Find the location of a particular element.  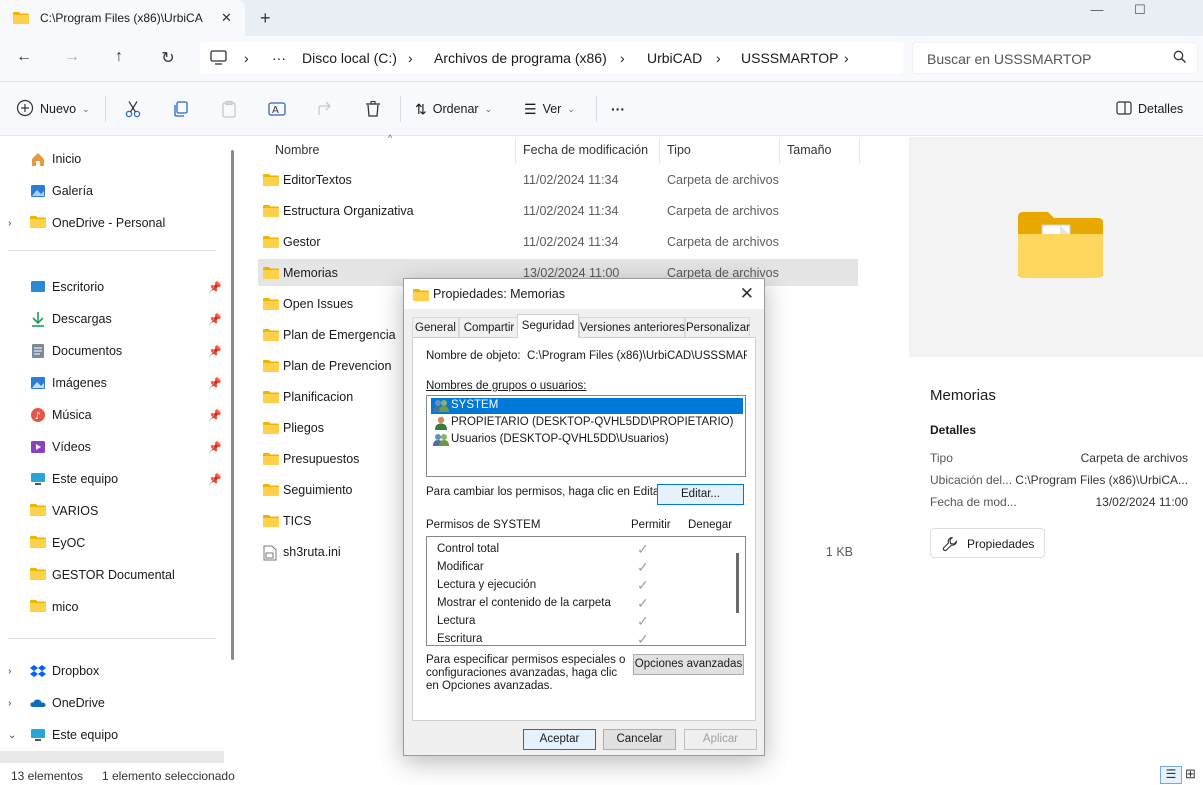

column-header-date: Fecha de modificación is located at coordinates (585, 150).